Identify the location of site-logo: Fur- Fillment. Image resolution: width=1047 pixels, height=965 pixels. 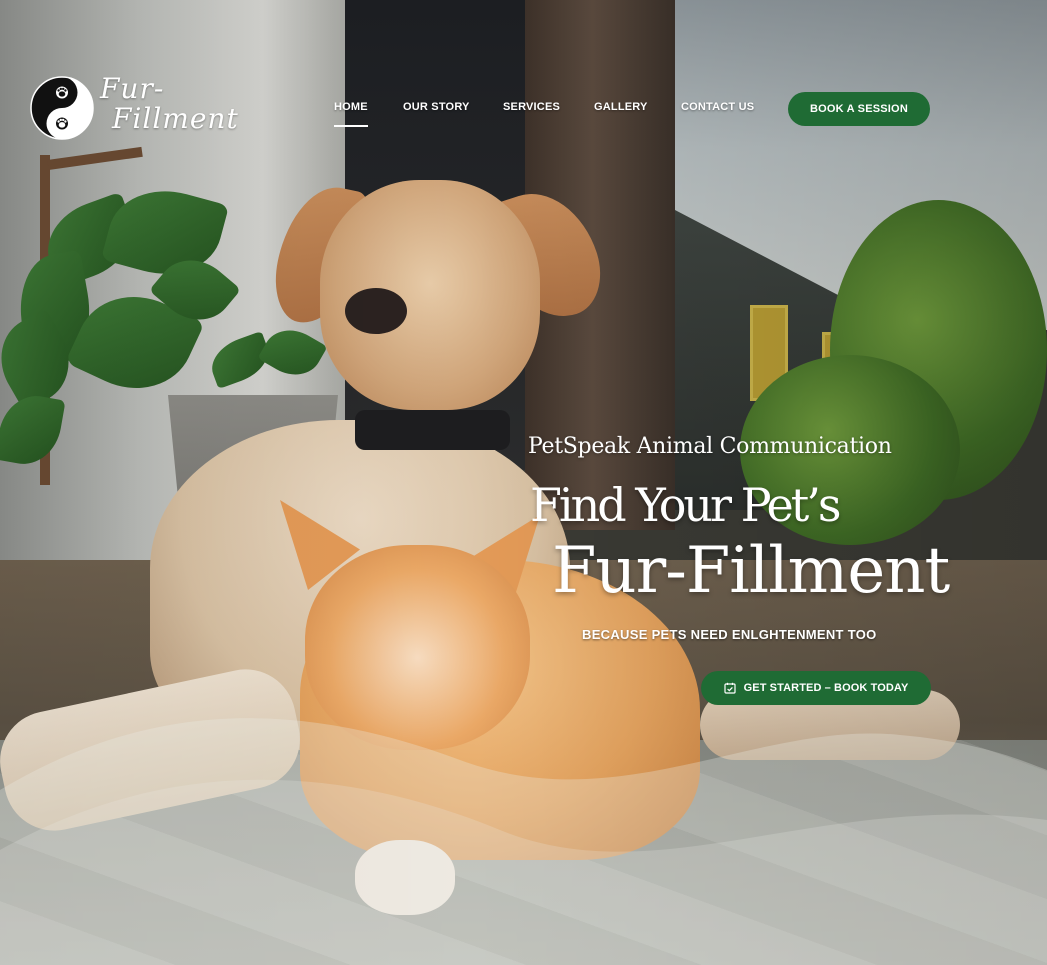
(134, 108).